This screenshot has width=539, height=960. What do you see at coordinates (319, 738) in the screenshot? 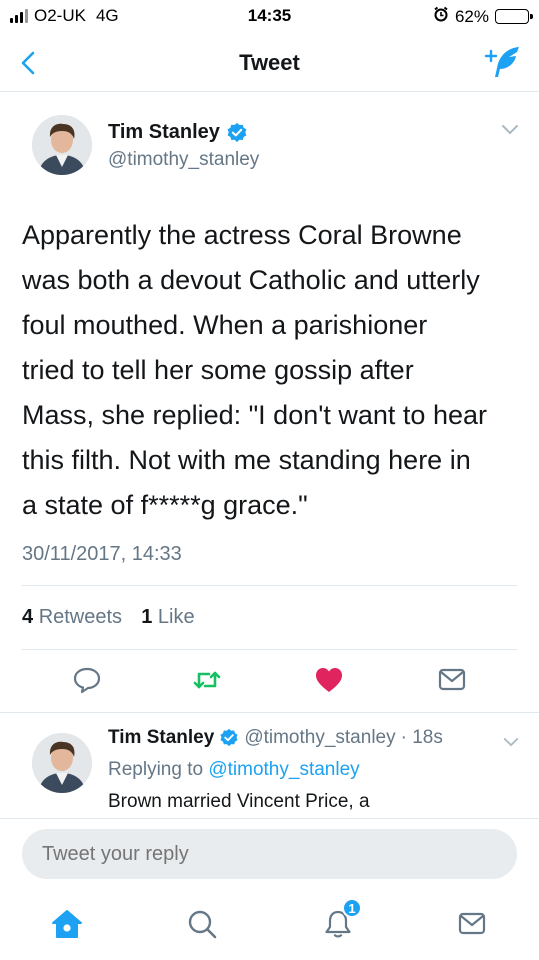
I see `reply-author-handle: @timothy_stanley` at bounding box center [319, 738].